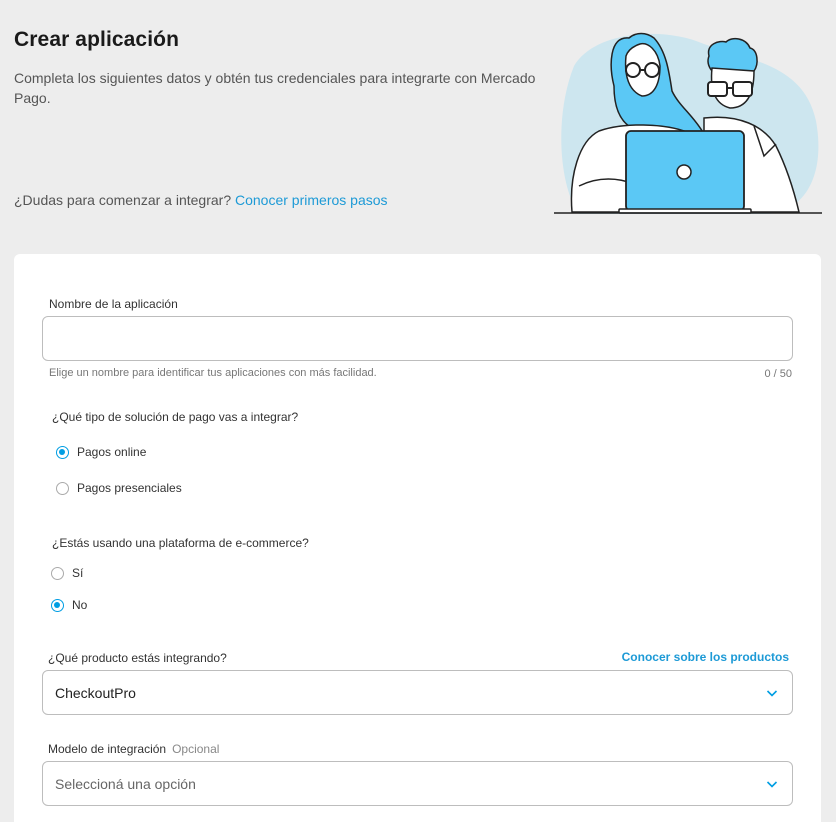 This screenshot has width=836, height=822. Describe the element at coordinates (78, 573) in the screenshot. I see `radio-label: Sí` at that location.